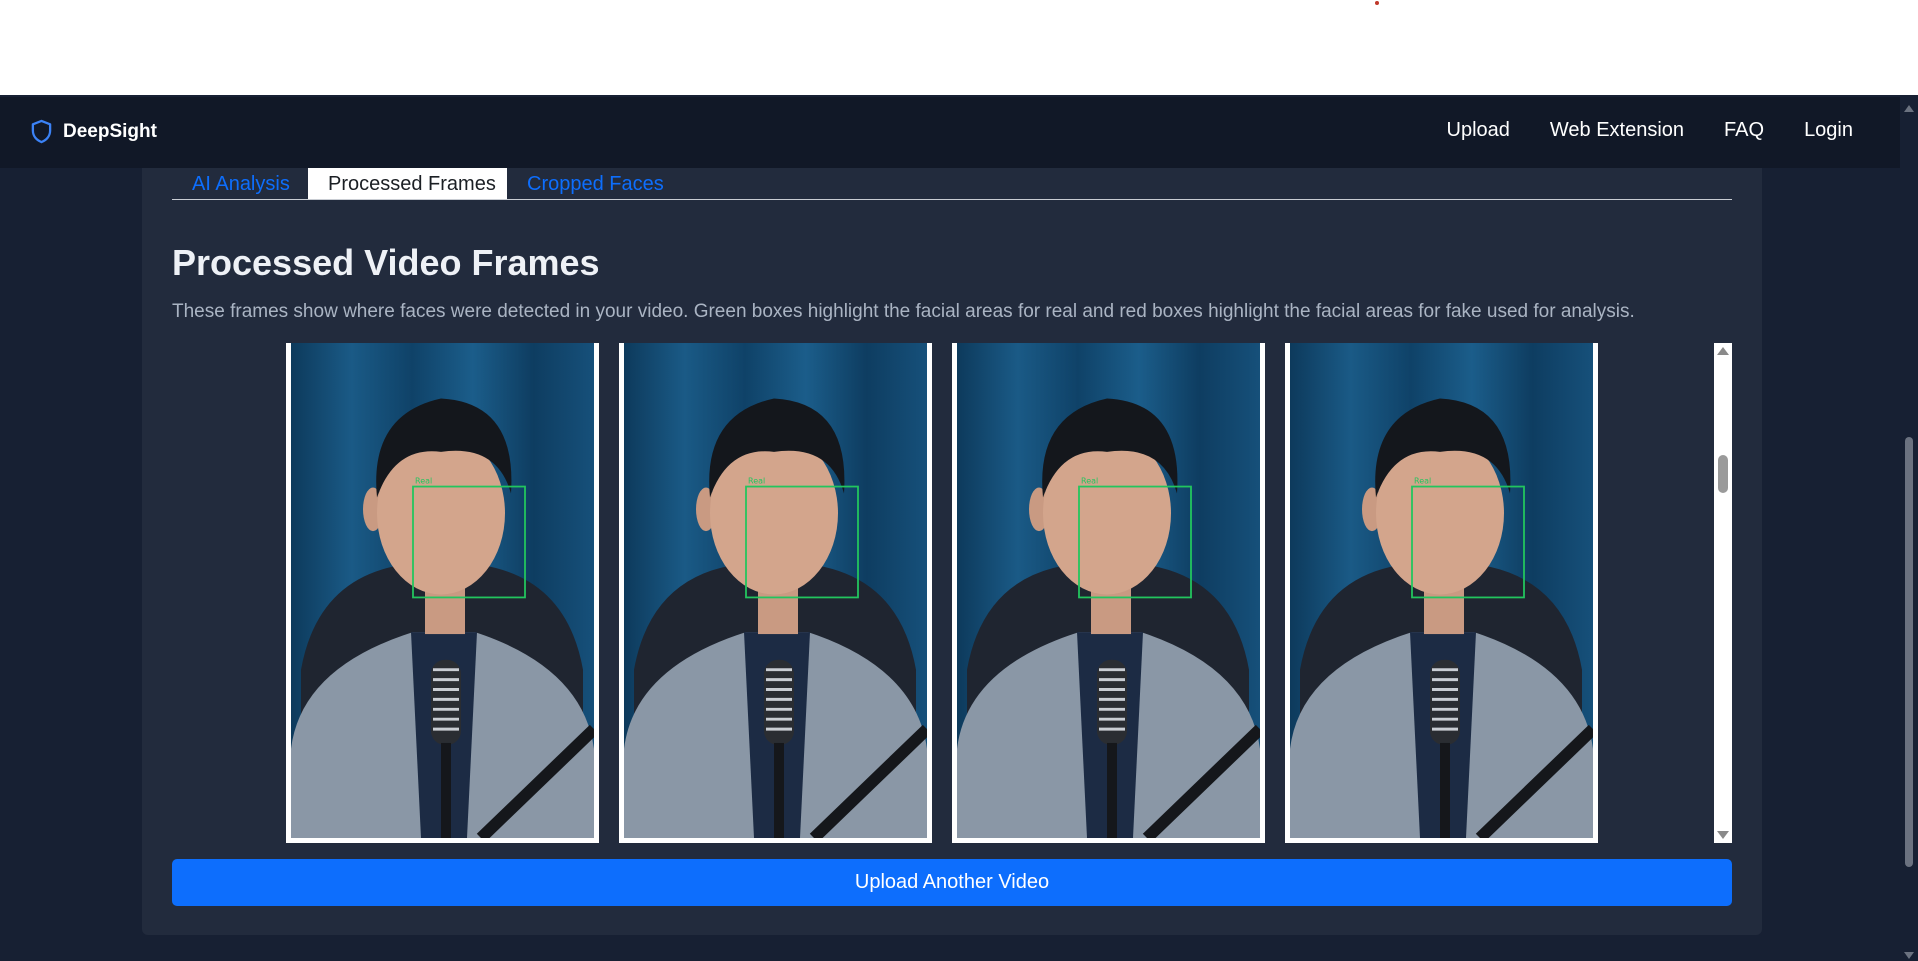 This screenshot has width=1918, height=961. Describe the element at coordinates (952, 882) in the screenshot. I see `upload-another-video-button: Upload Another Video` at that location.